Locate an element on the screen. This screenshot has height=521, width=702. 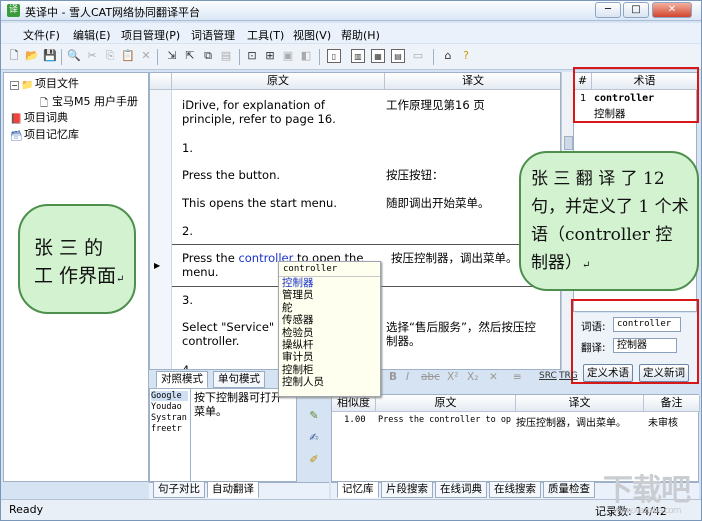
import-icon: ⇲ is located at coordinates (172, 56).